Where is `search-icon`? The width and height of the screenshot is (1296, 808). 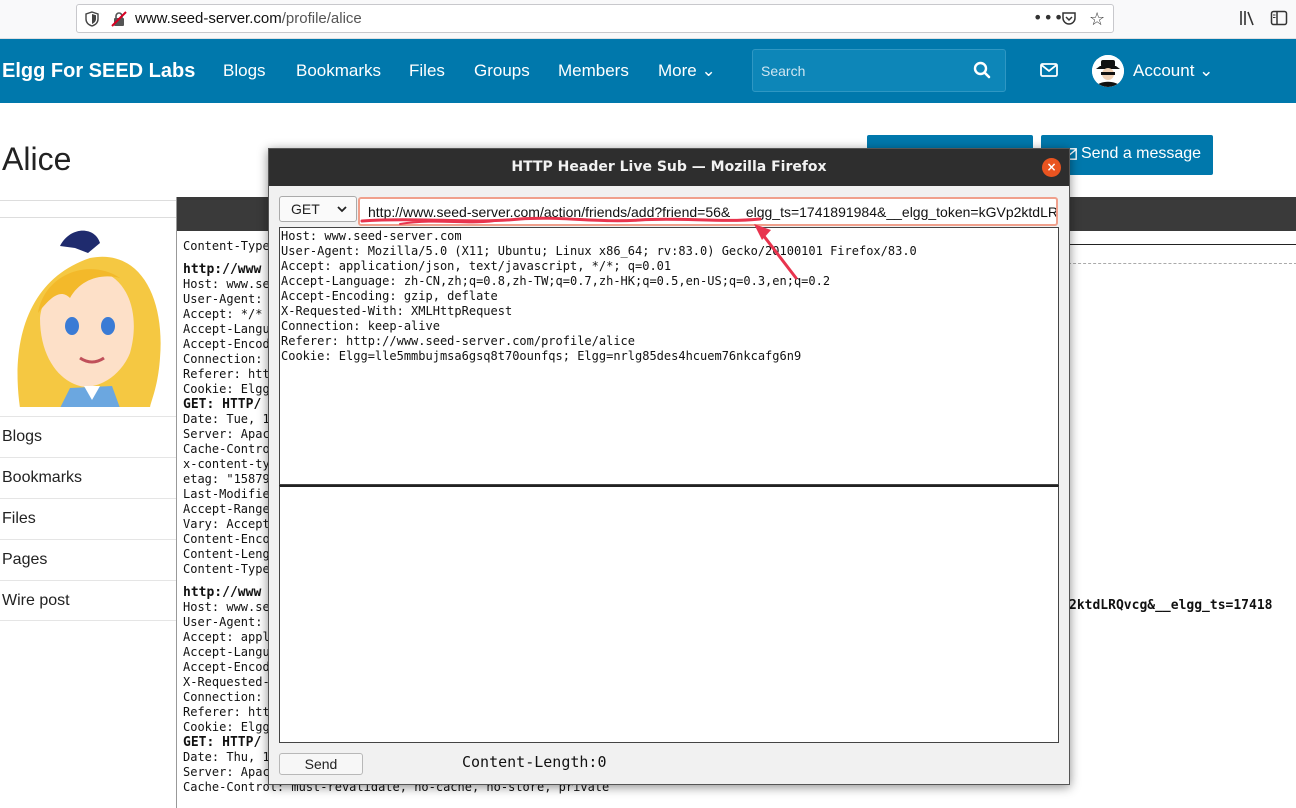
search-icon is located at coordinates (982, 70).